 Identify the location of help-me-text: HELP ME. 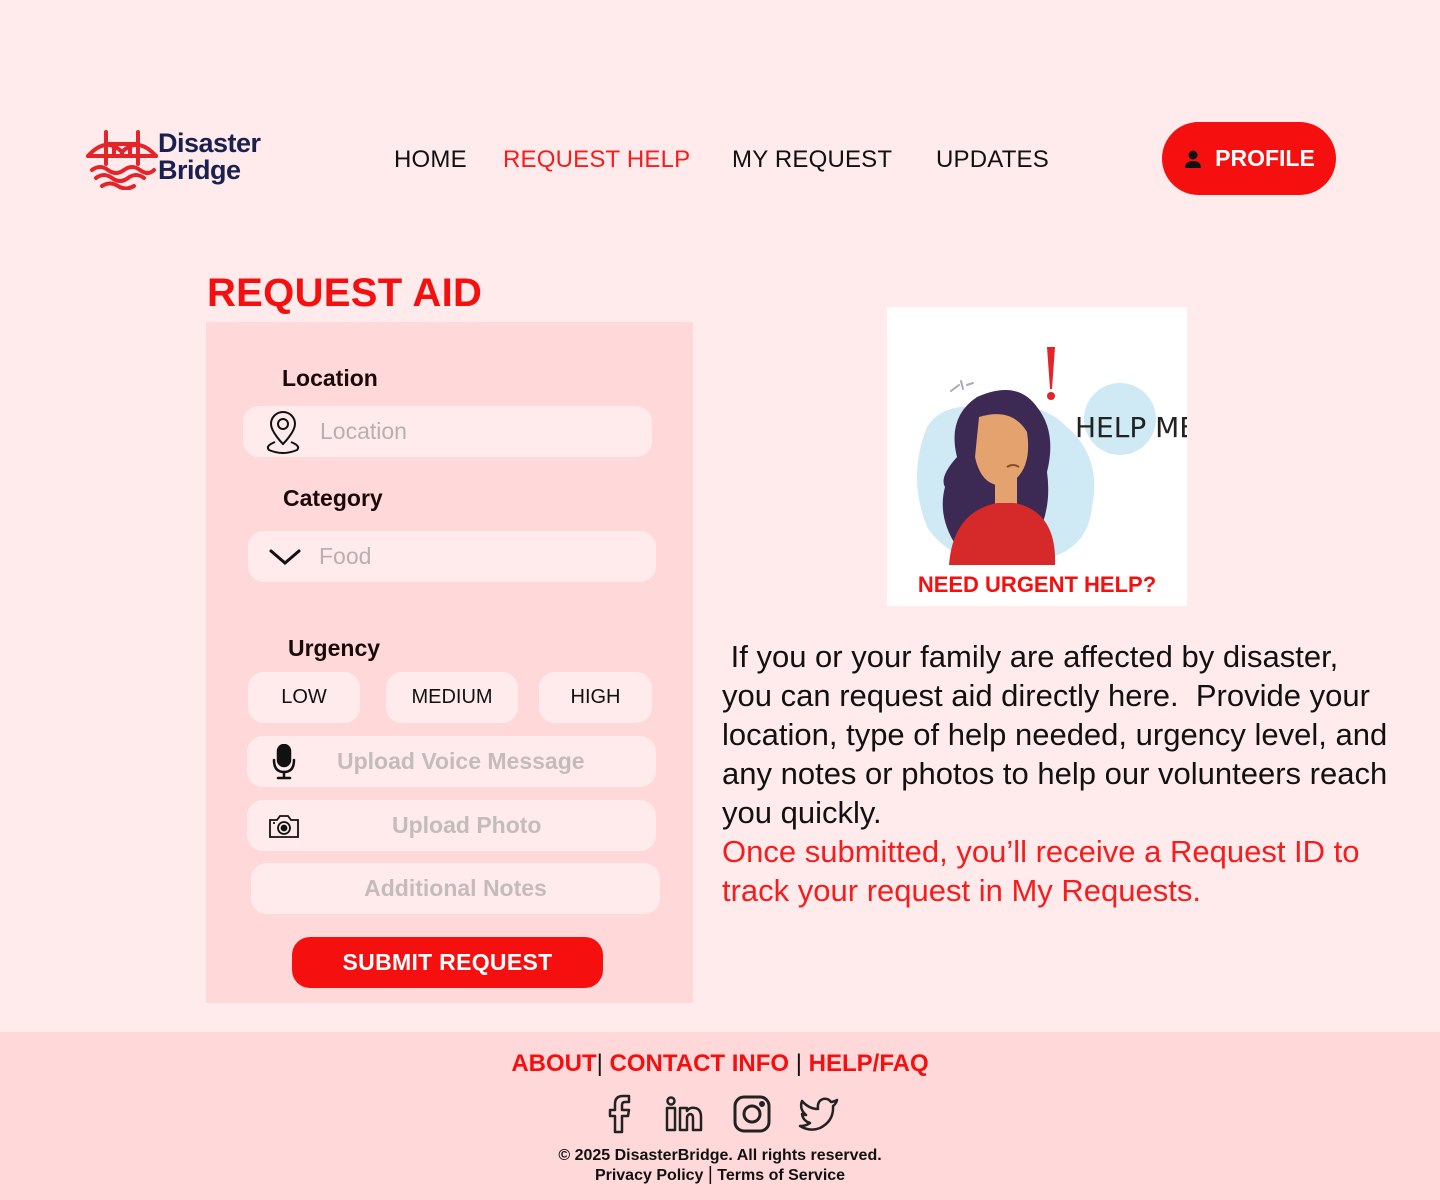
(1131, 427).